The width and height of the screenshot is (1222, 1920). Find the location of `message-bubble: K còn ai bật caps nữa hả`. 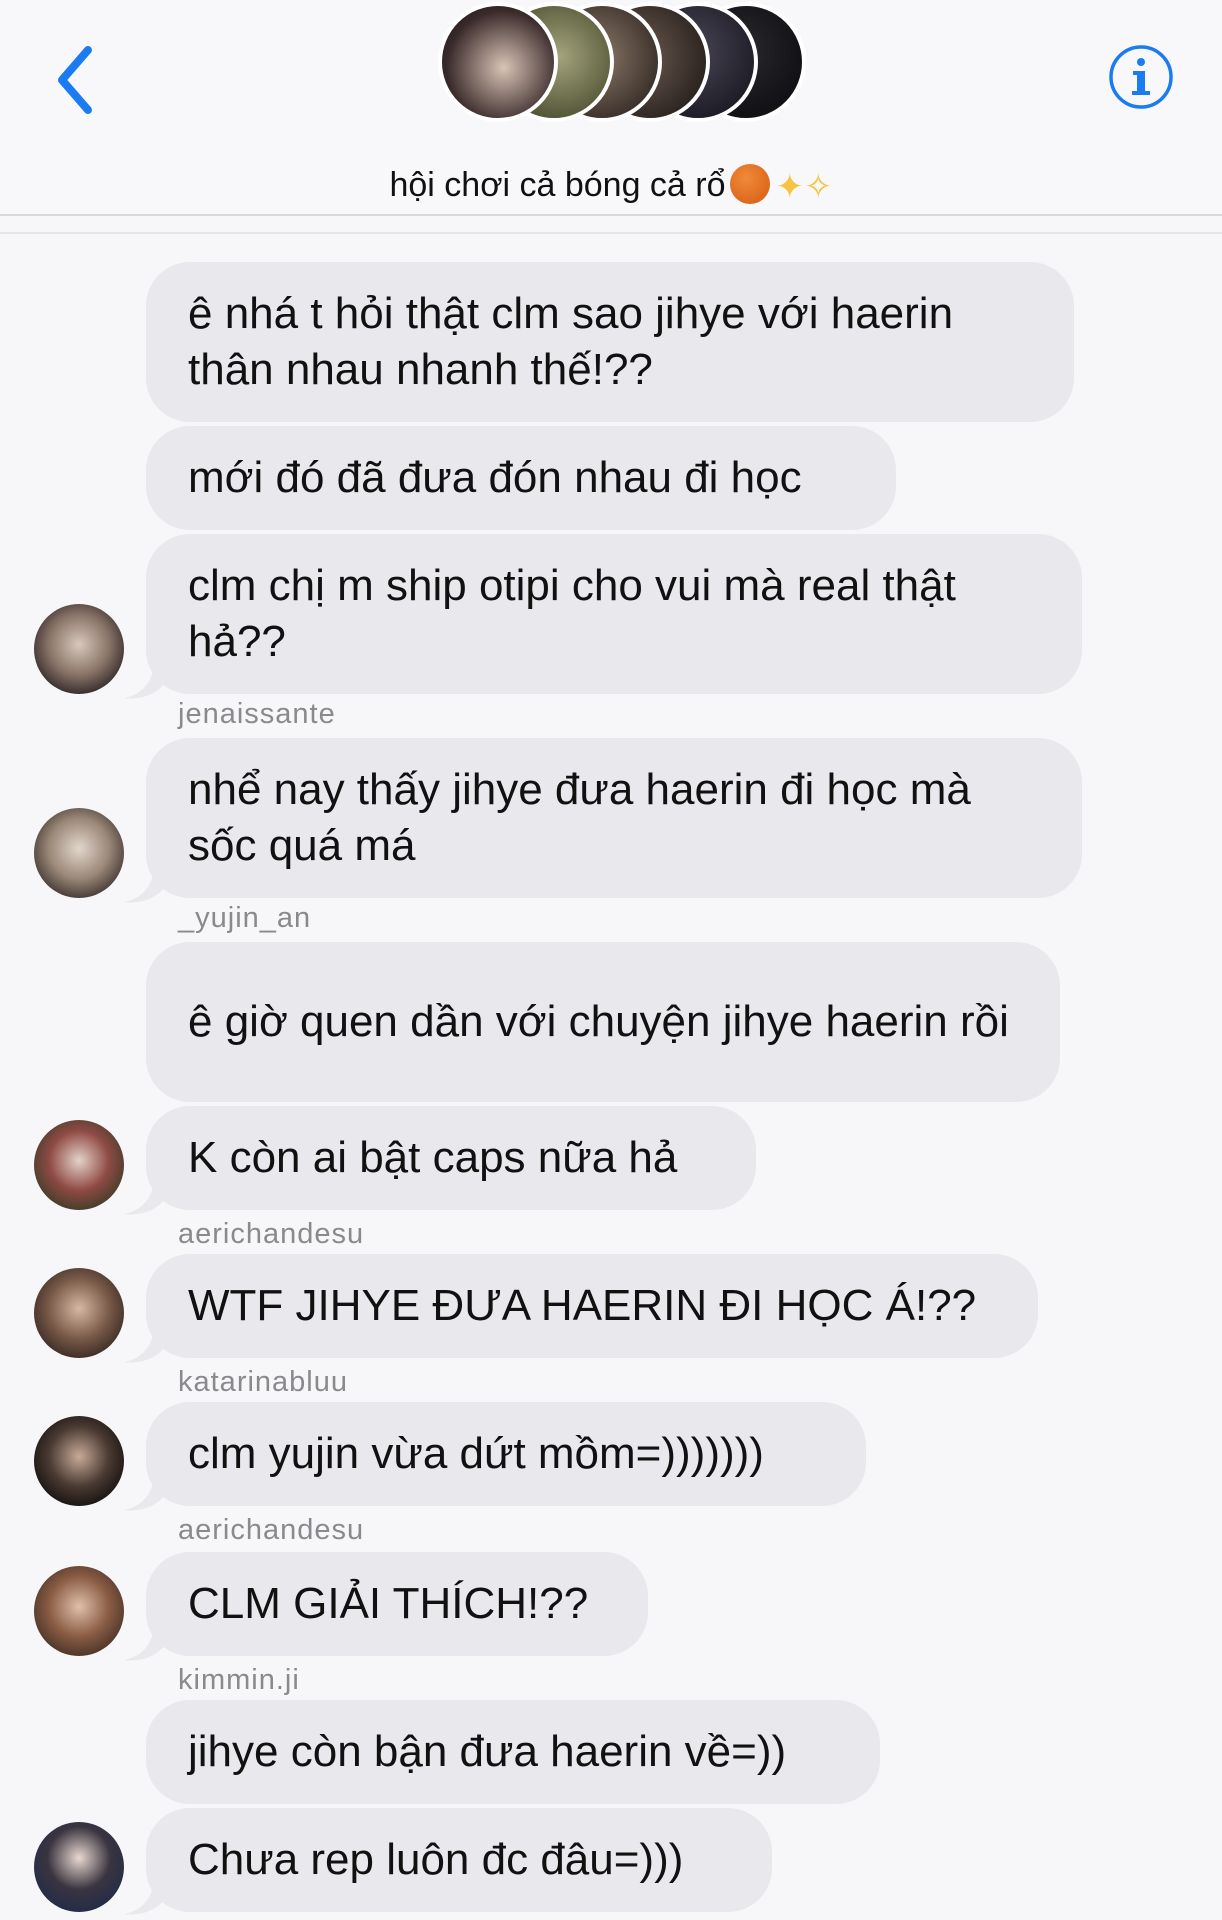

message-bubble: K còn ai bật caps nữa hả is located at coordinates (451, 1158).